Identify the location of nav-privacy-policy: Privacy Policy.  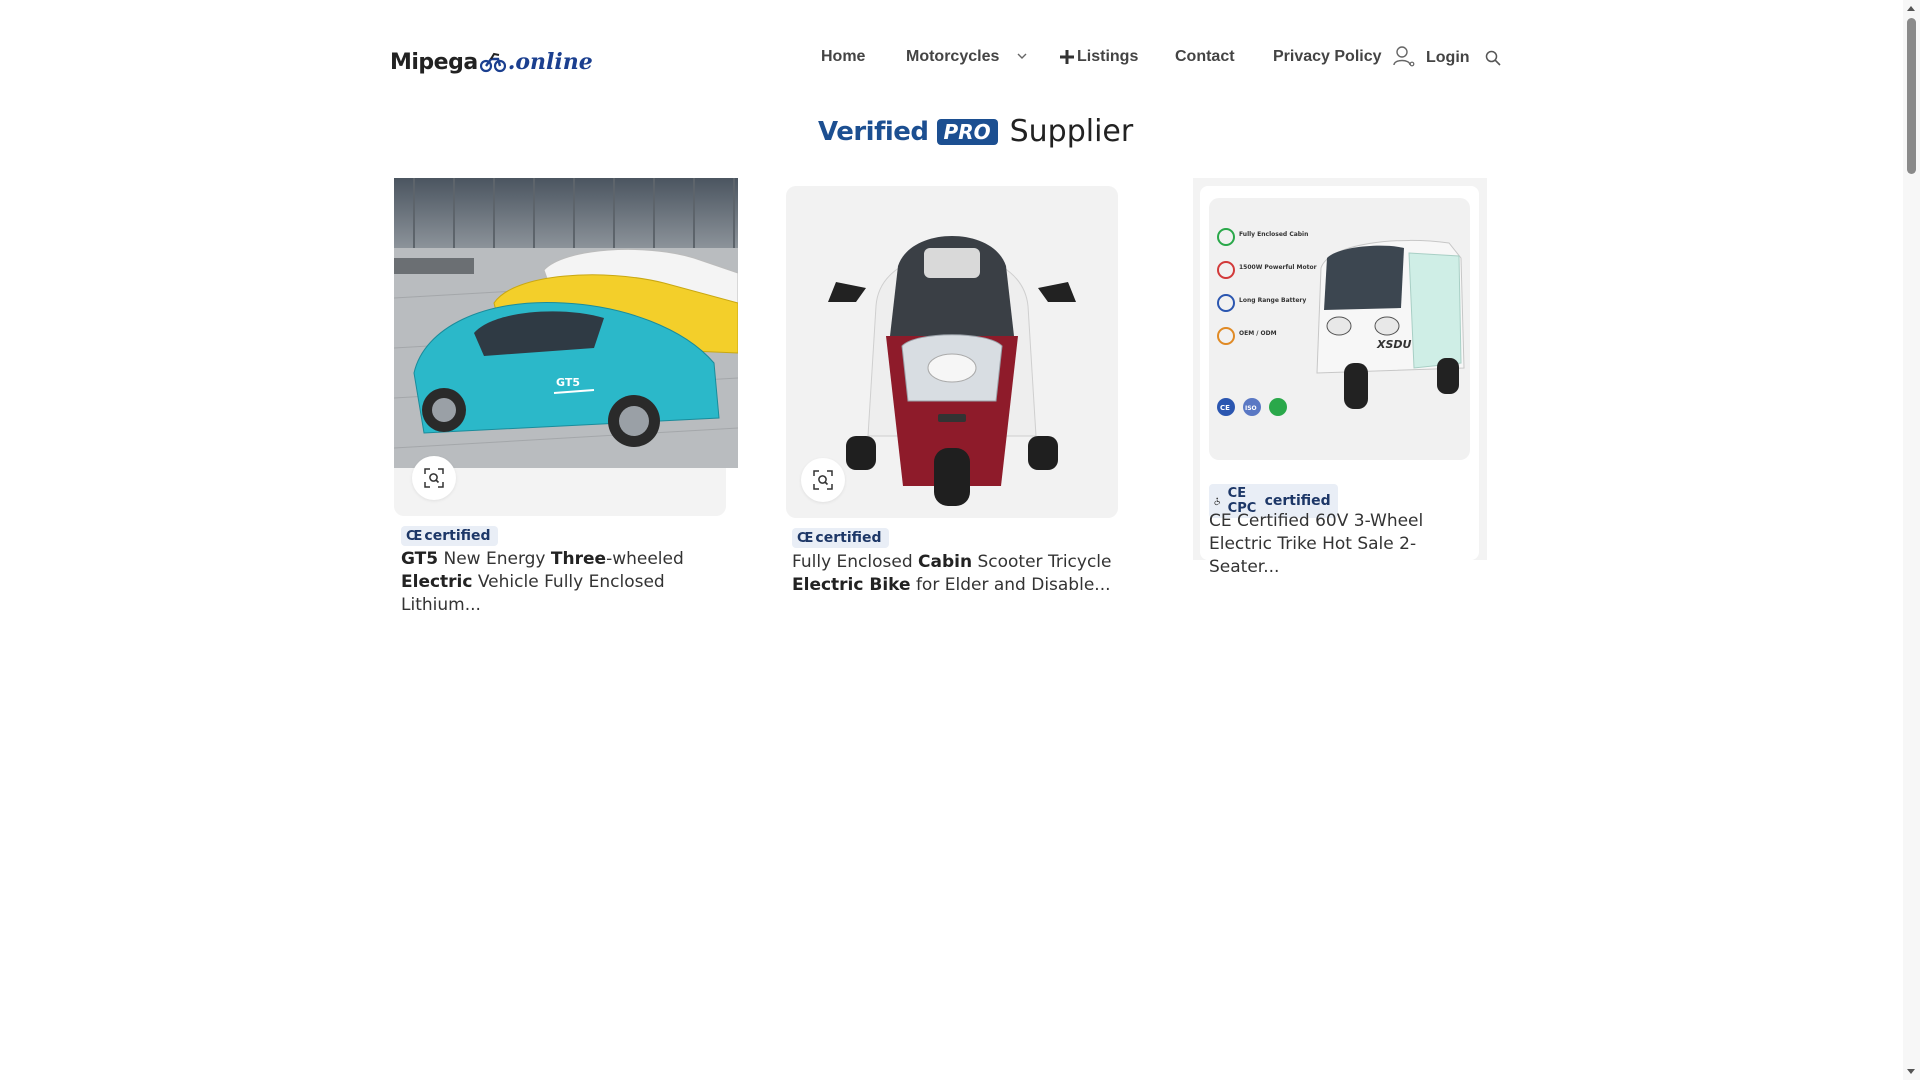
(1327, 57).